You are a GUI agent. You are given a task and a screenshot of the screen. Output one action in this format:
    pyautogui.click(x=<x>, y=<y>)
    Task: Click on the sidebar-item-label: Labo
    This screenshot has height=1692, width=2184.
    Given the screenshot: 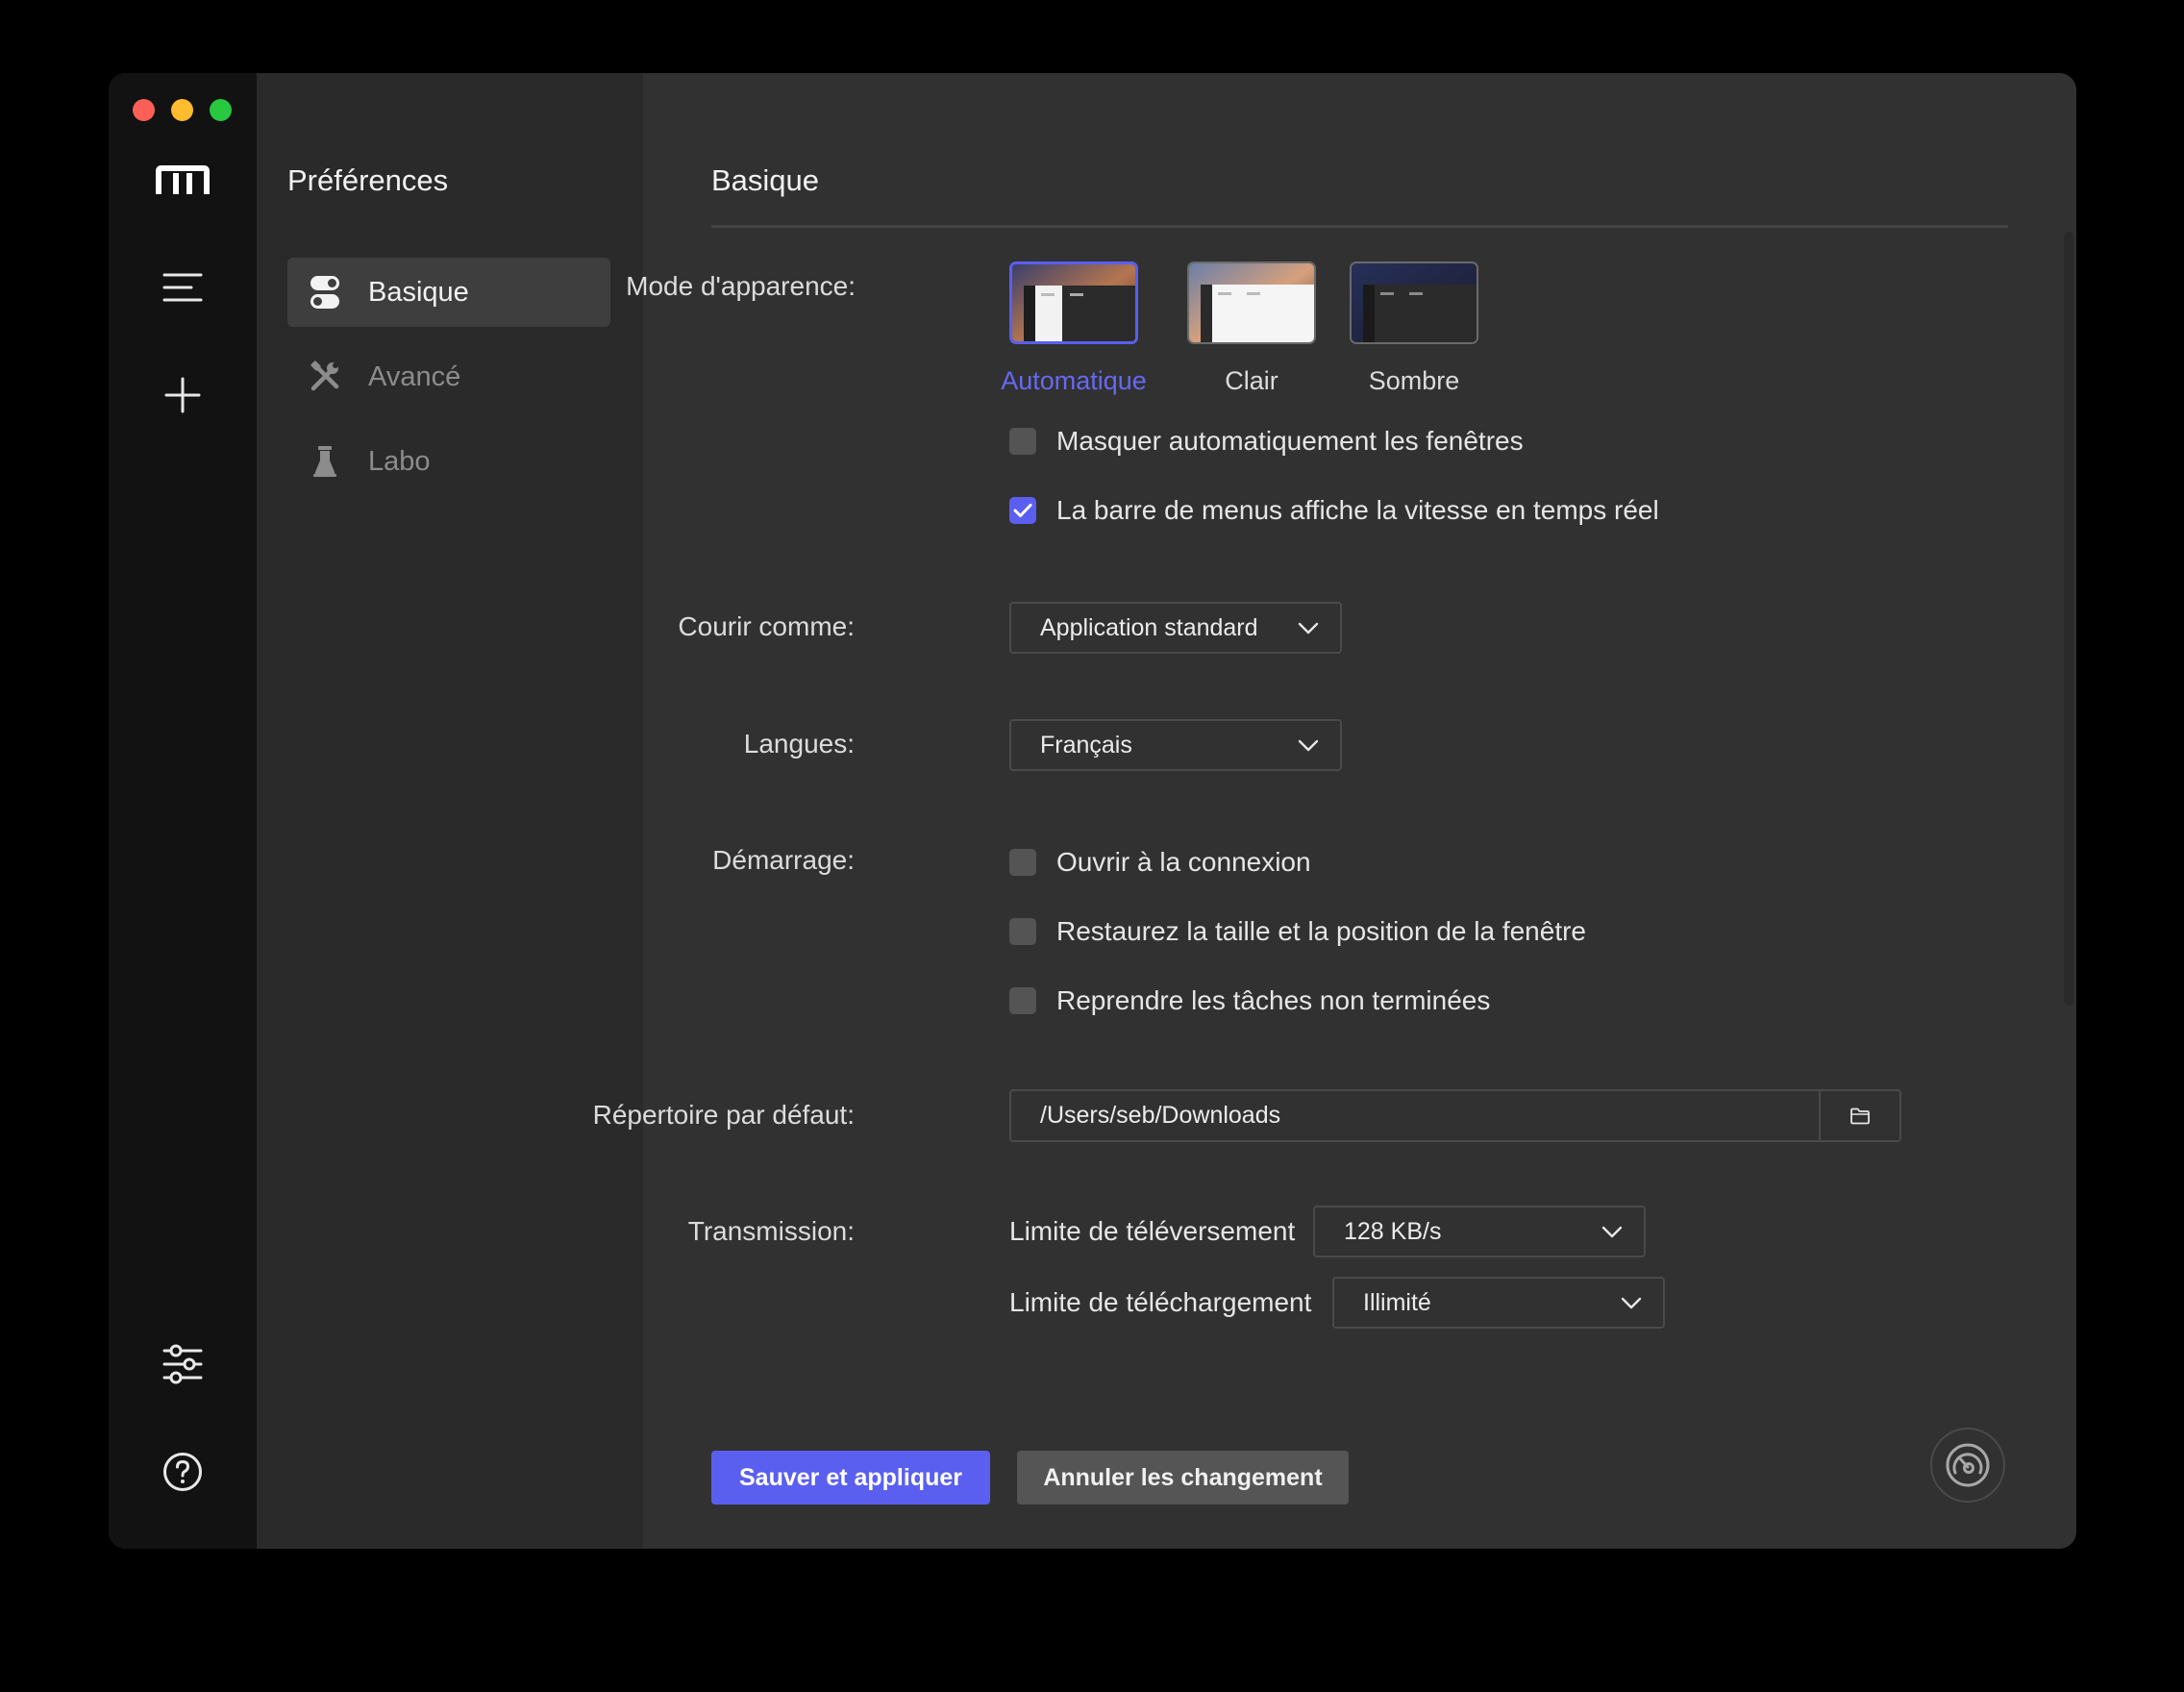 What is the action you would take?
    pyautogui.click(x=400, y=461)
    